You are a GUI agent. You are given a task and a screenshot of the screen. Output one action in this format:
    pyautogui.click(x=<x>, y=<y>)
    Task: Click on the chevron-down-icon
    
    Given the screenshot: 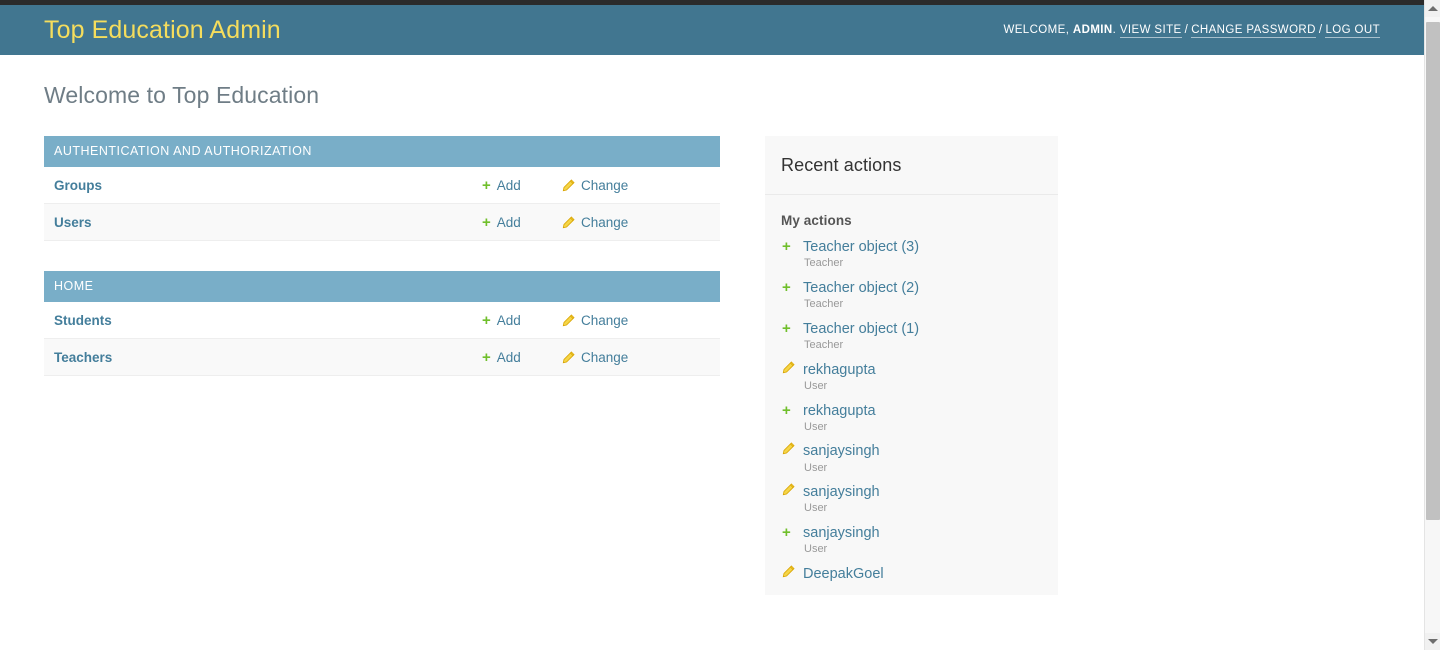 What is the action you would take?
    pyautogui.click(x=1432, y=641)
    